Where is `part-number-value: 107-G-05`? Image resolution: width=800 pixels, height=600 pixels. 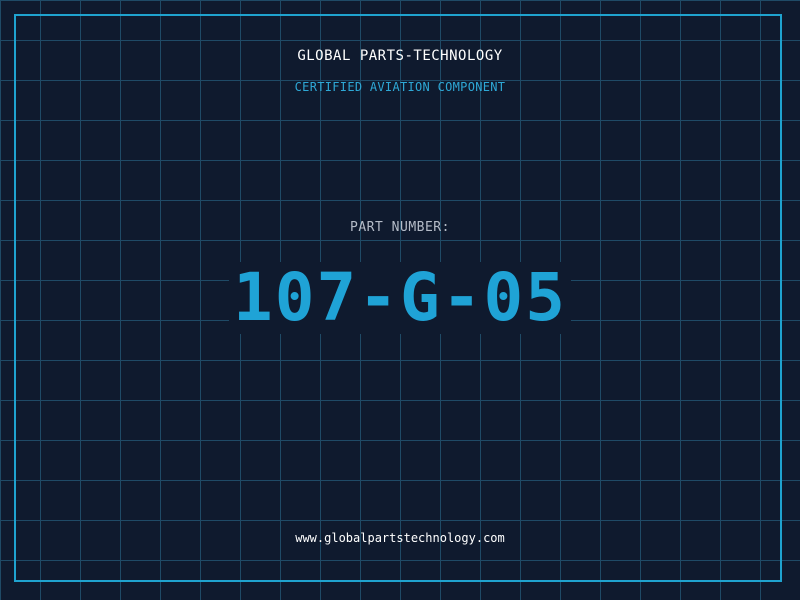
part-number-value: 107-G-05 is located at coordinates (400, 298).